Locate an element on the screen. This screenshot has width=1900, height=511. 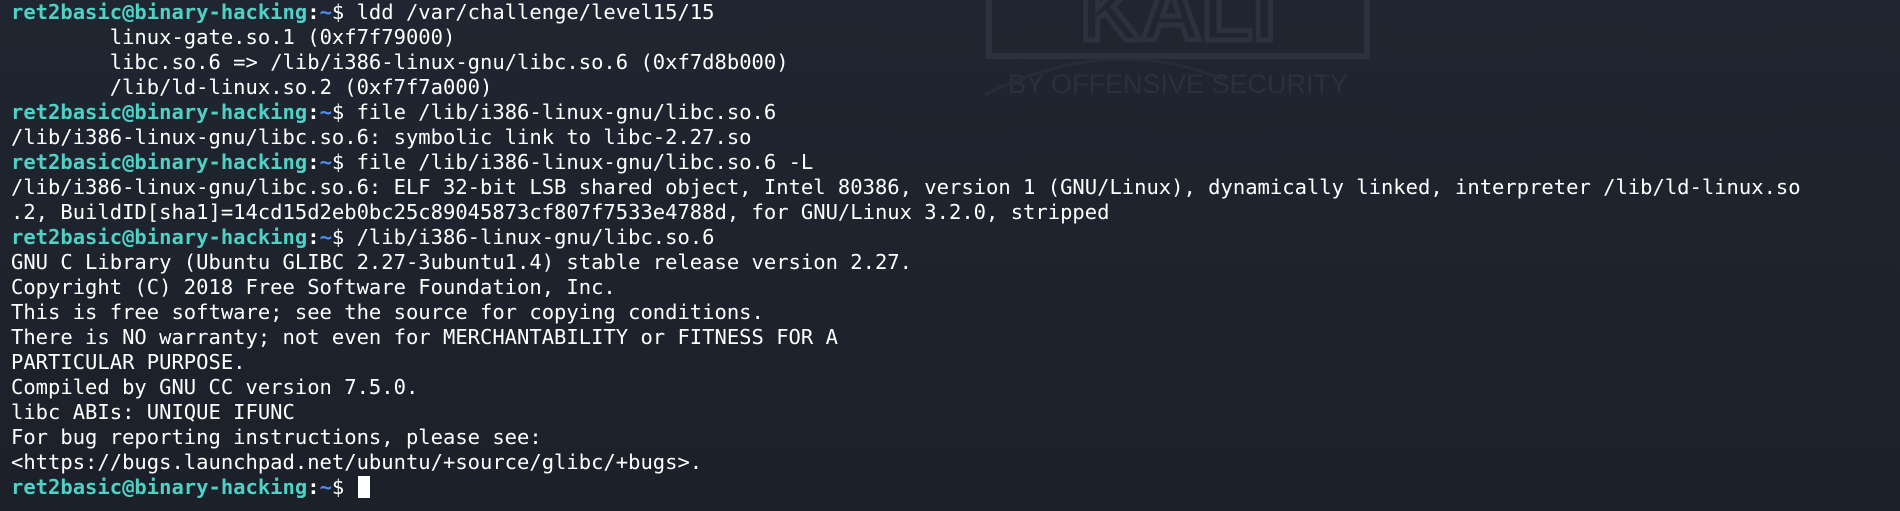
output-line: libc ABIs: UNIQUE IFUNC is located at coordinates (153, 412).